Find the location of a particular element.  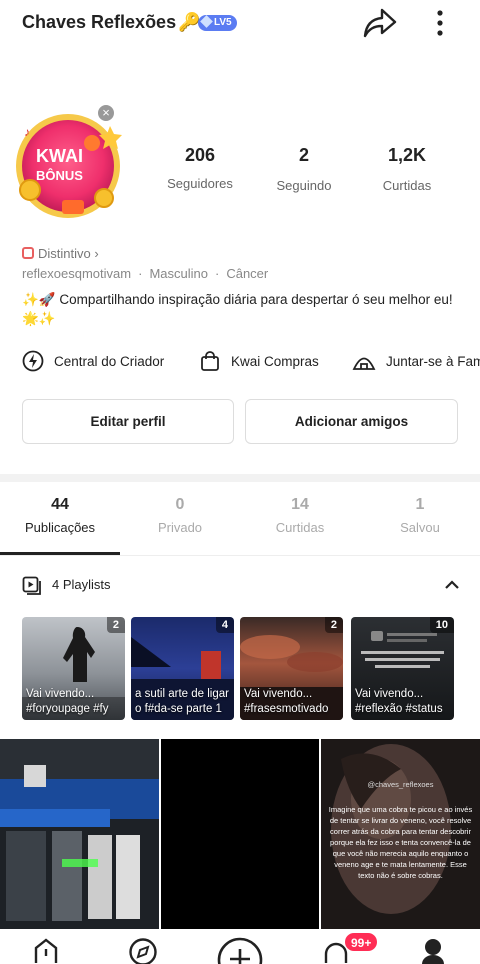

tab-label: Publicações is located at coordinates (60, 527).